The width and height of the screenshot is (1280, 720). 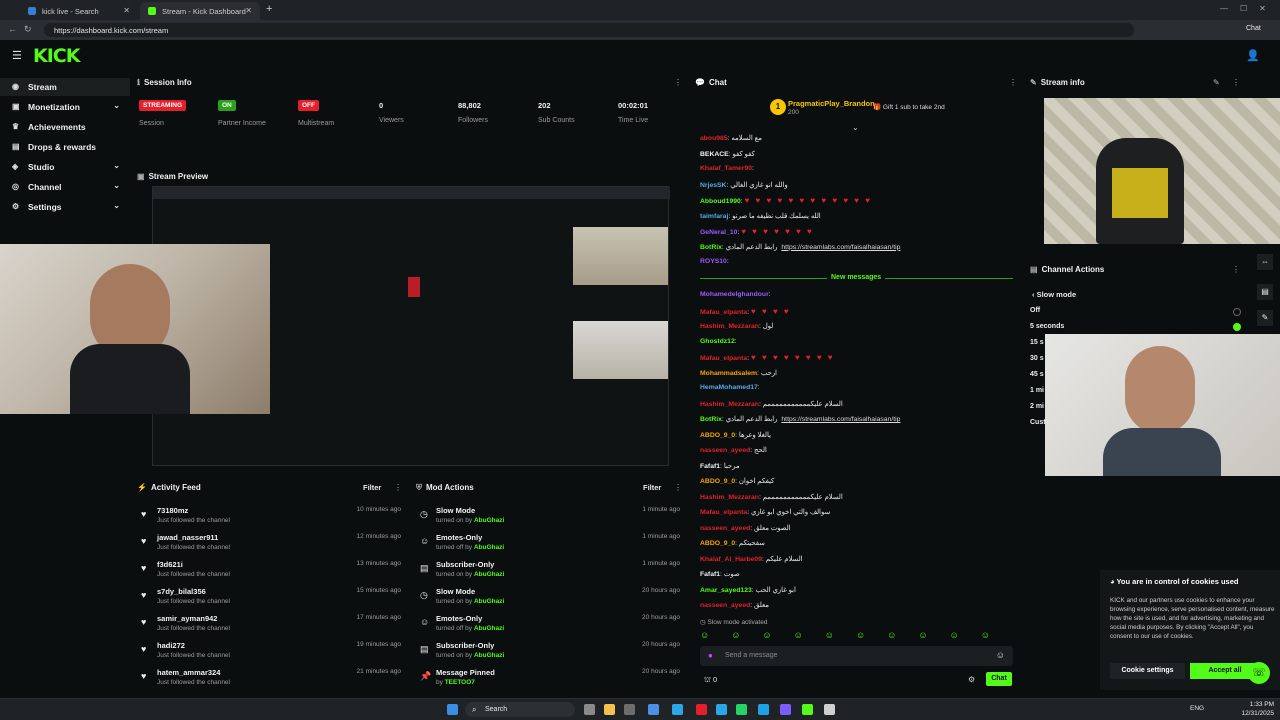 I want to click on clock: 1:33 PM, so click(x=1255, y=704).